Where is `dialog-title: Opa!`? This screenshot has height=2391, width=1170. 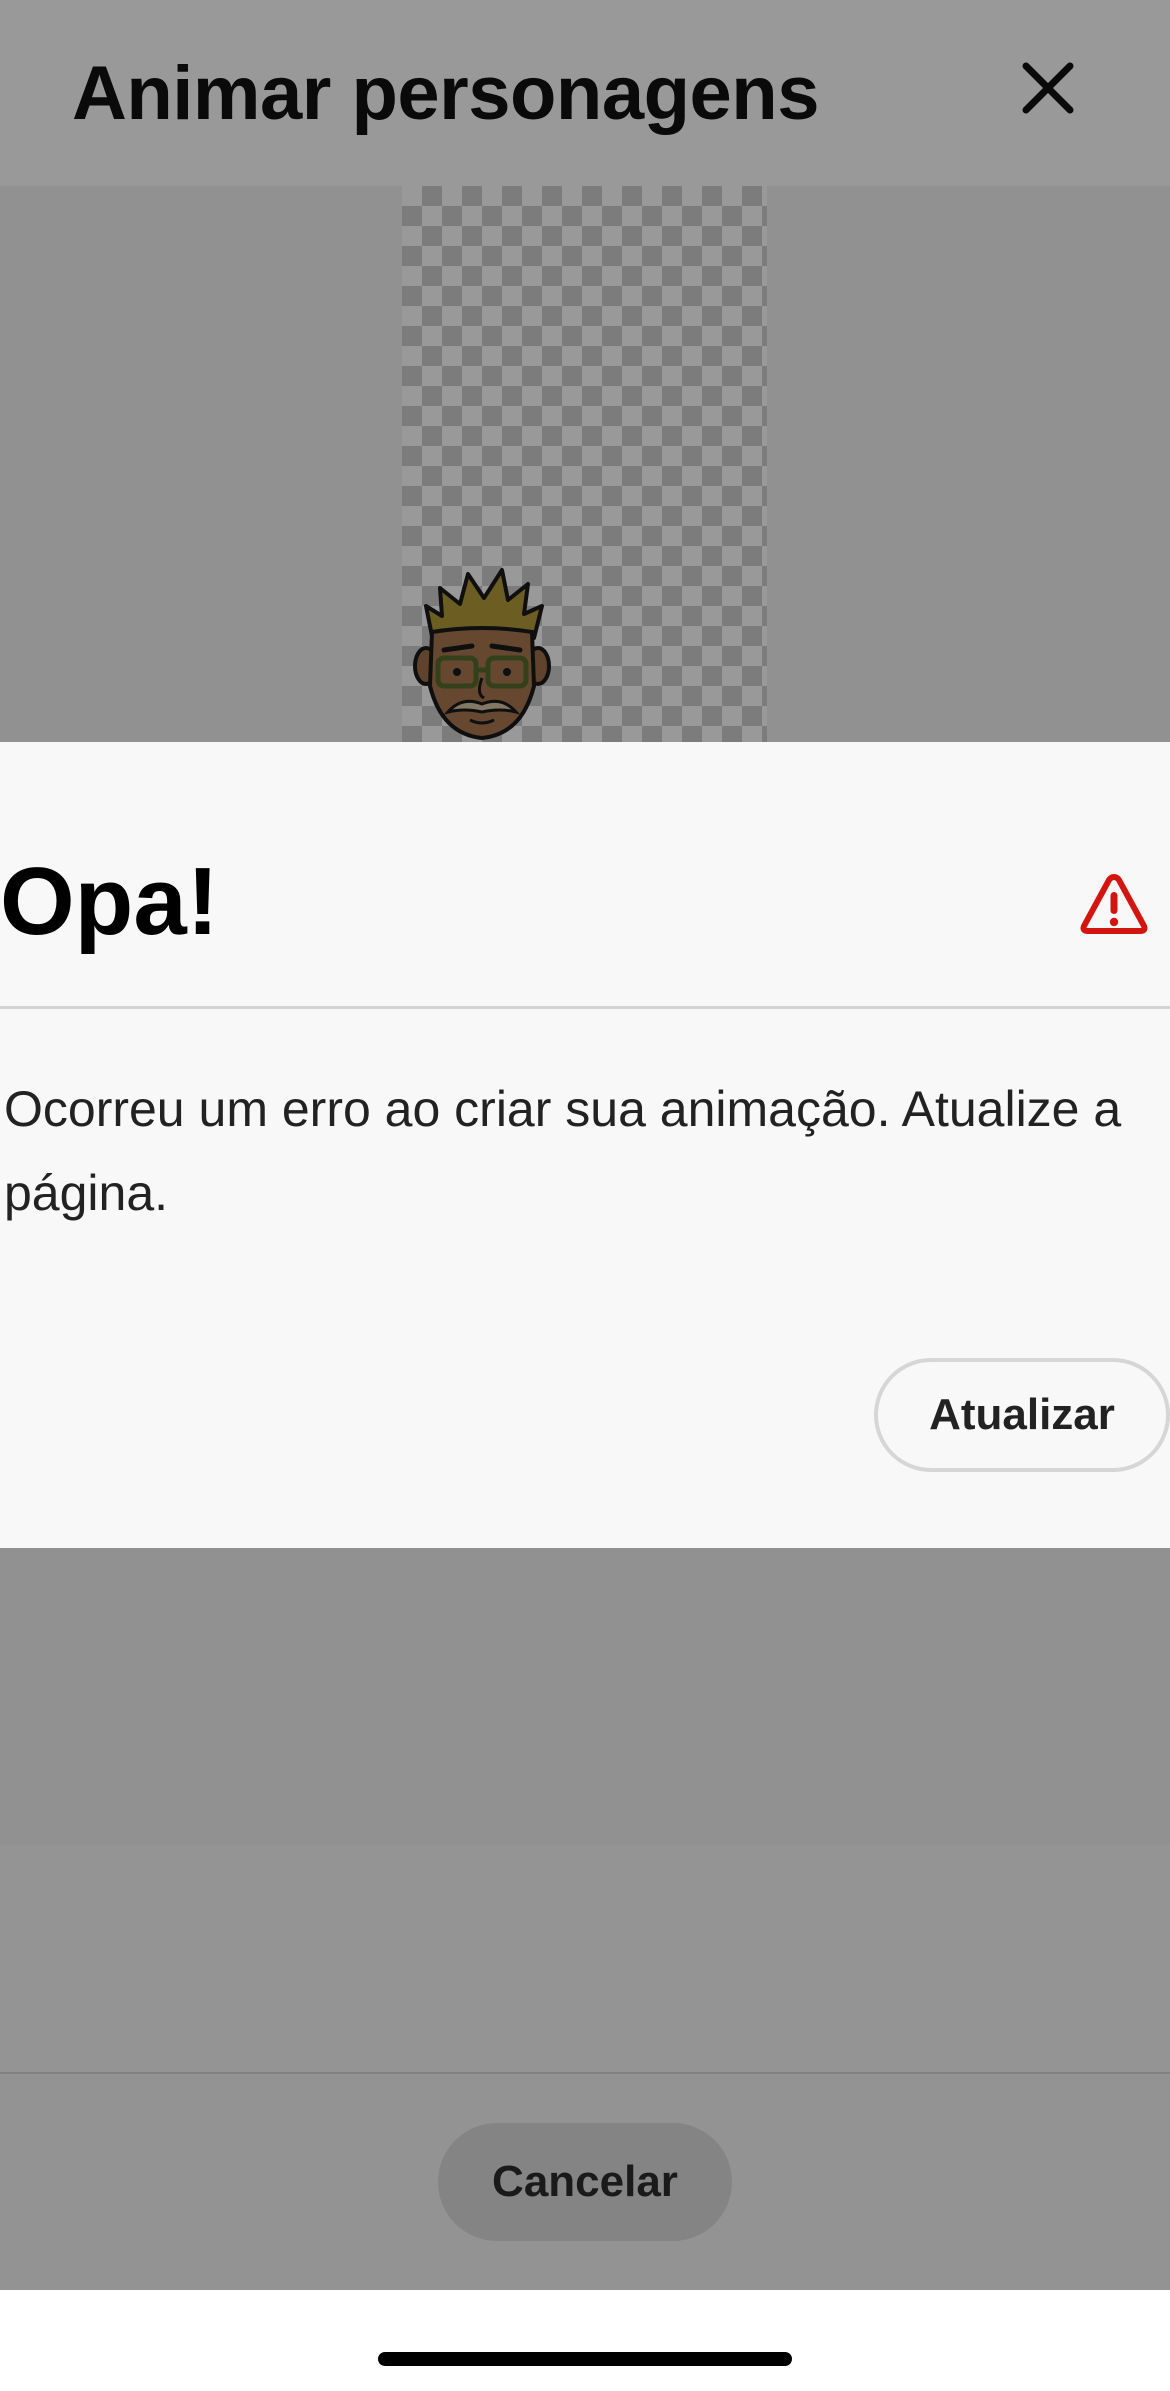 dialog-title: Opa! is located at coordinates (109, 901).